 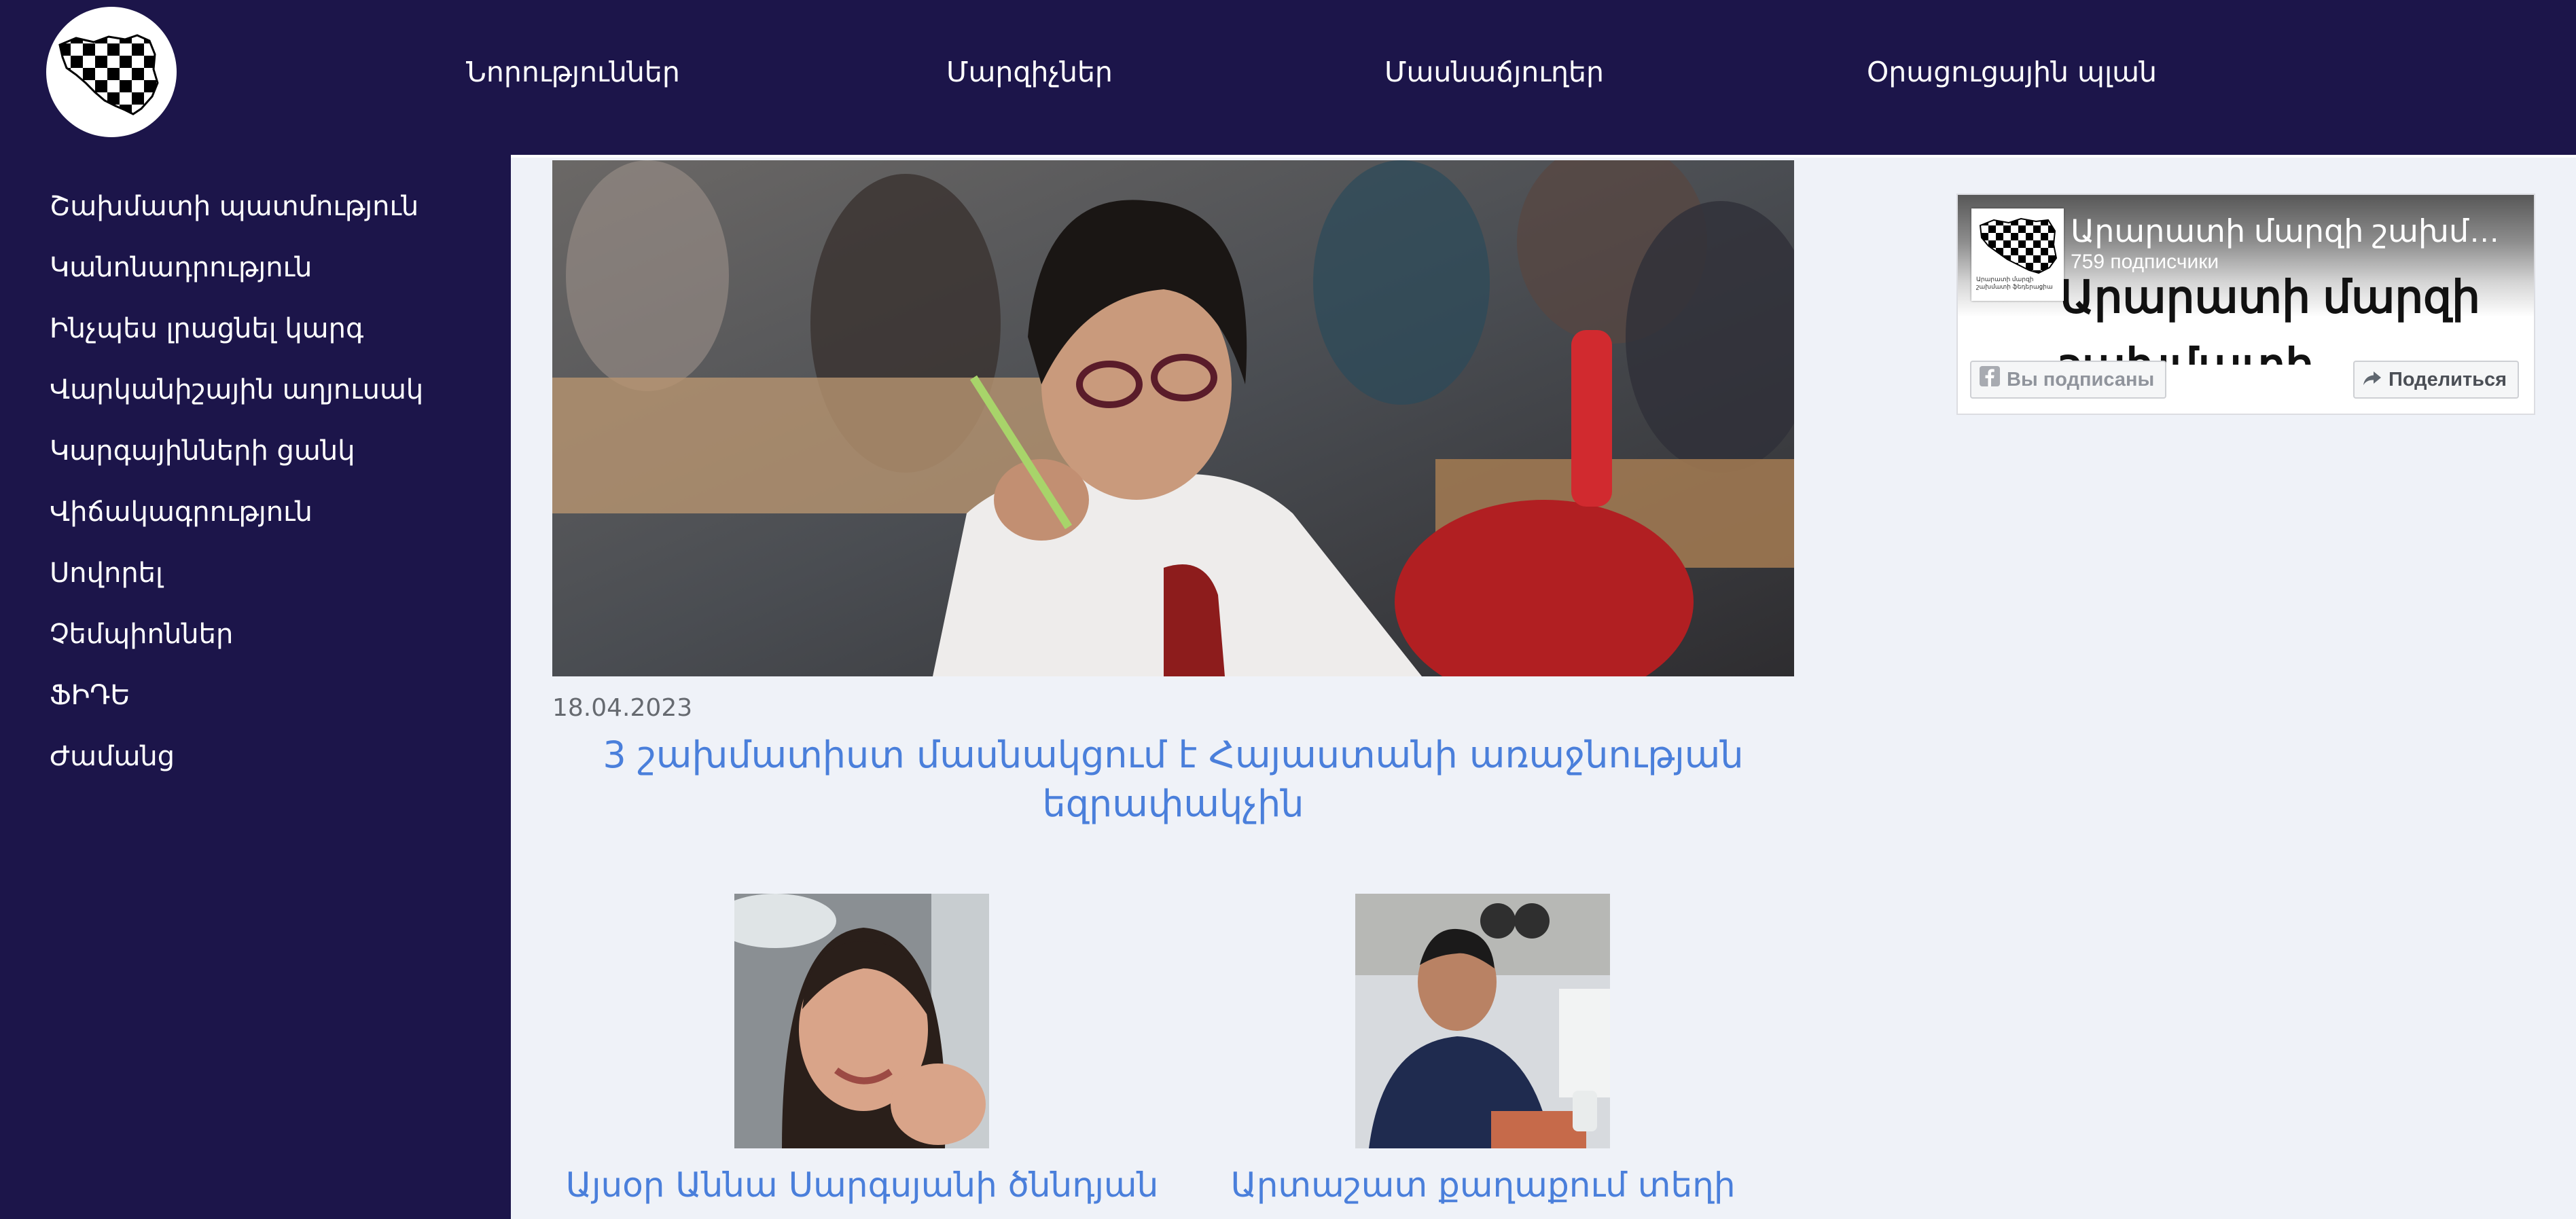 What do you see at coordinates (113, 757) in the screenshot?
I see `sidebar-item-entertainment: Ժամանց` at bounding box center [113, 757].